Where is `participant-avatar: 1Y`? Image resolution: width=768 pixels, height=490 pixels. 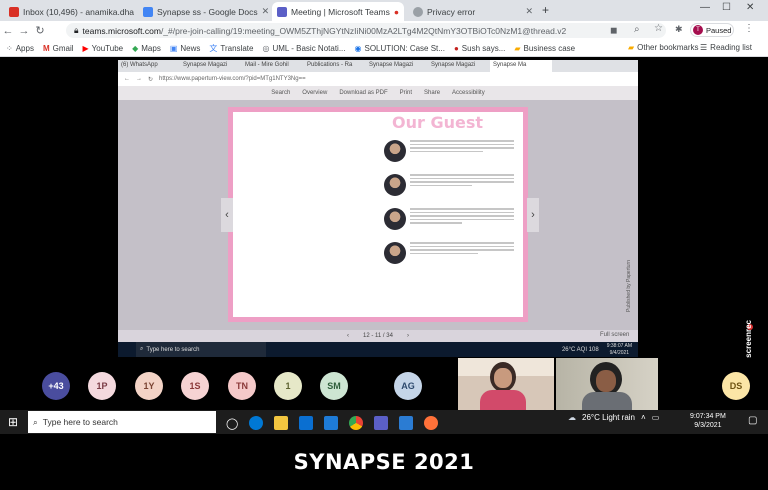
participant-avatar: 1Y is located at coordinates (149, 386).